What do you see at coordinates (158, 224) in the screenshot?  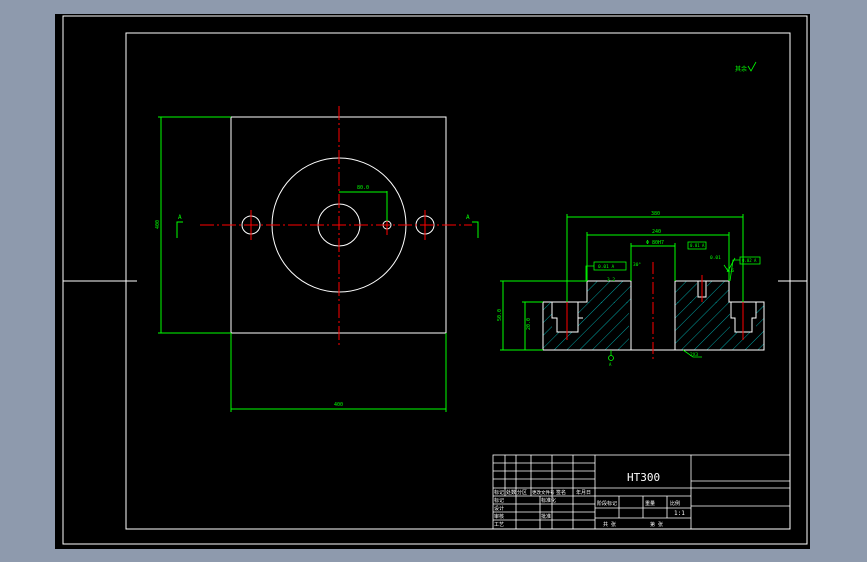 I see `height-dim-text: 400` at bounding box center [158, 224].